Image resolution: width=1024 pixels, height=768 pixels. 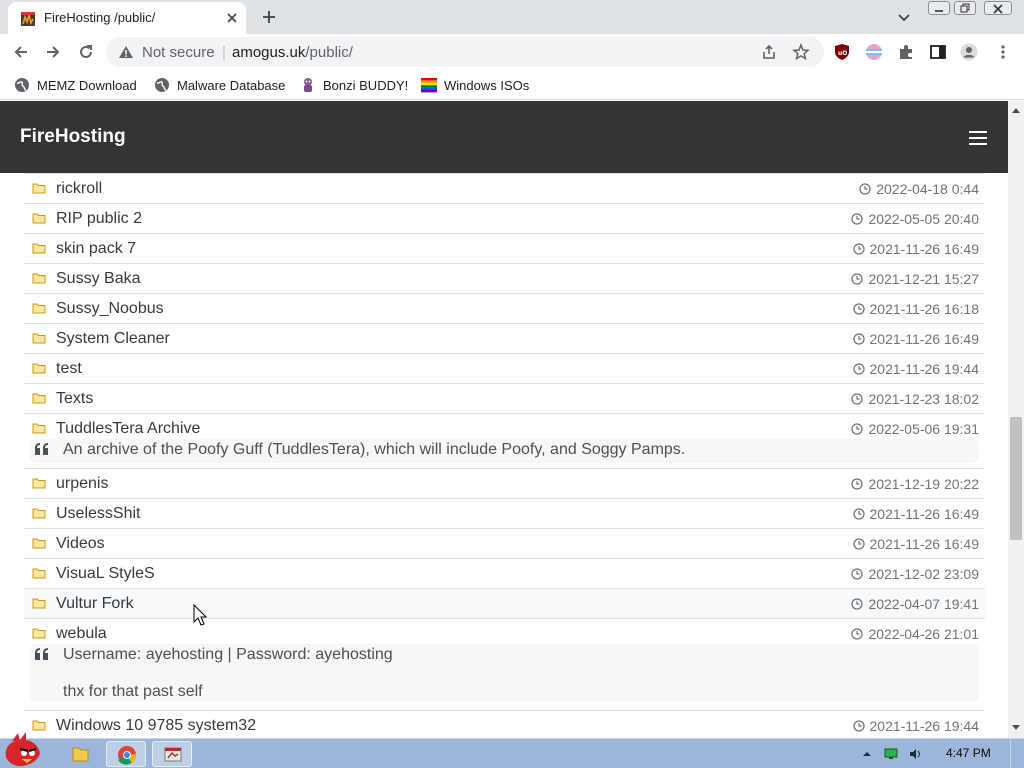 What do you see at coordinates (475, 85) in the screenshot?
I see `bookmark-windows-isos: Windows ISOs` at bounding box center [475, 85].